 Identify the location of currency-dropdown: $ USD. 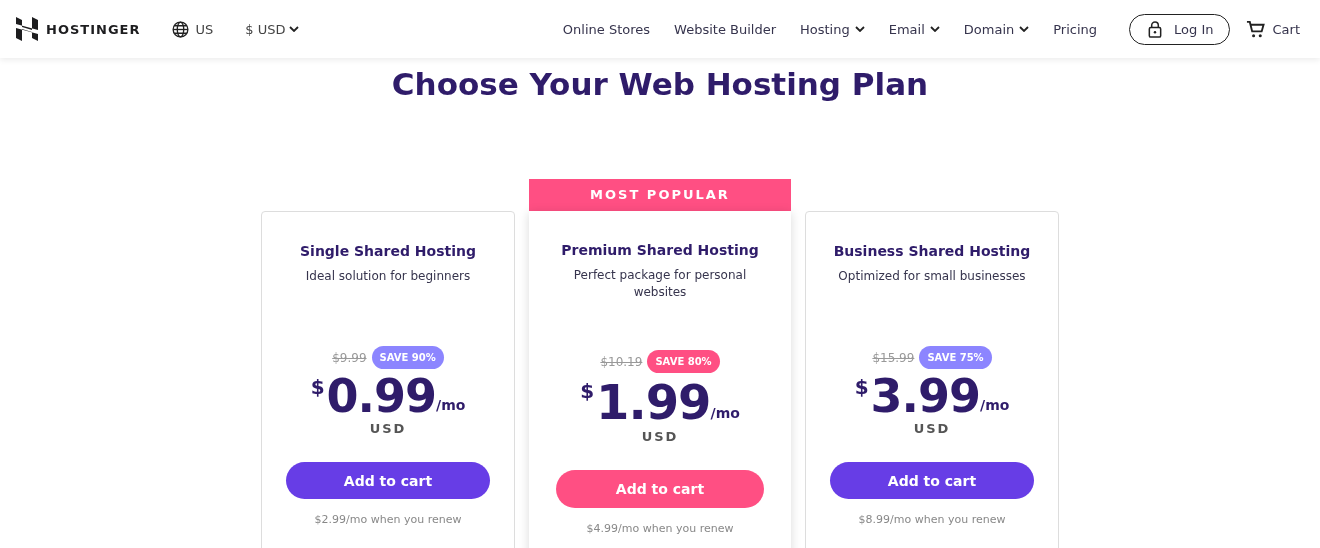
(272, 29).